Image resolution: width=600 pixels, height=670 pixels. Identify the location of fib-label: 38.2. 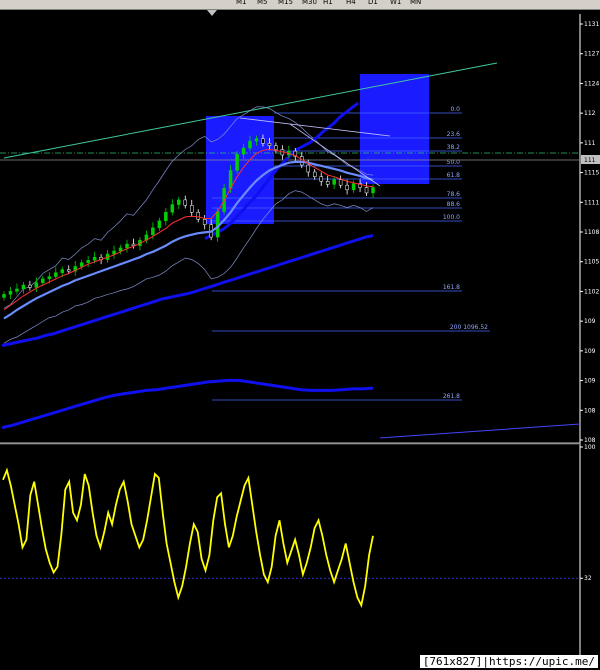
(454, 147).